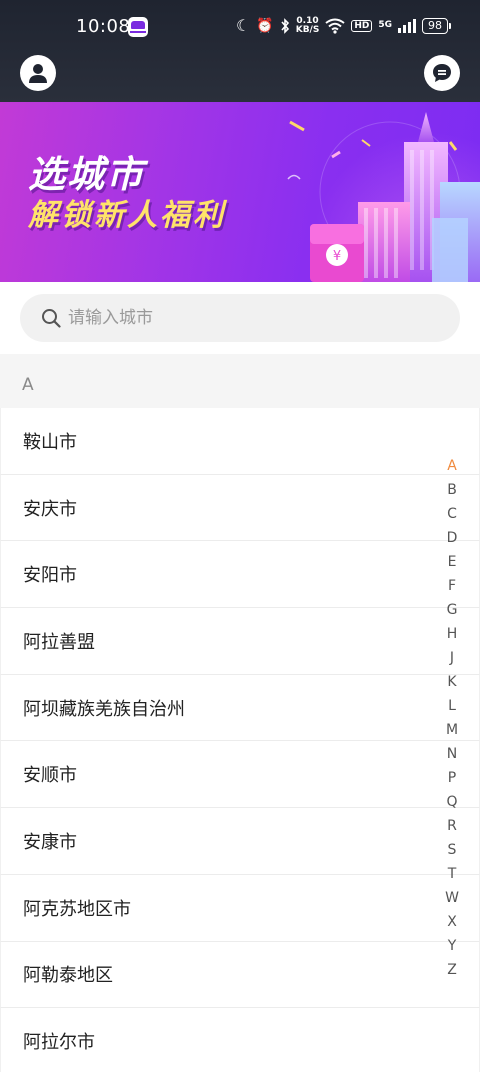 The height and width of the screenshot is (1072, 480). What do you see at coordinates (452, 682) in the screenshot?
I see `index-letter-k: K` at bounding box center [452, 682].